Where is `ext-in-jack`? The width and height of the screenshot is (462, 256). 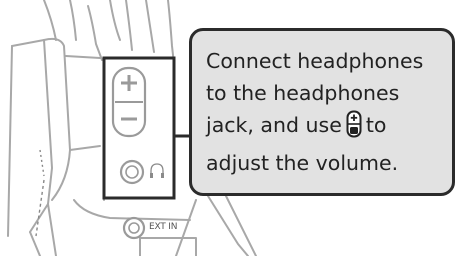
ext-in-jack is located at coordinates (134, 228).